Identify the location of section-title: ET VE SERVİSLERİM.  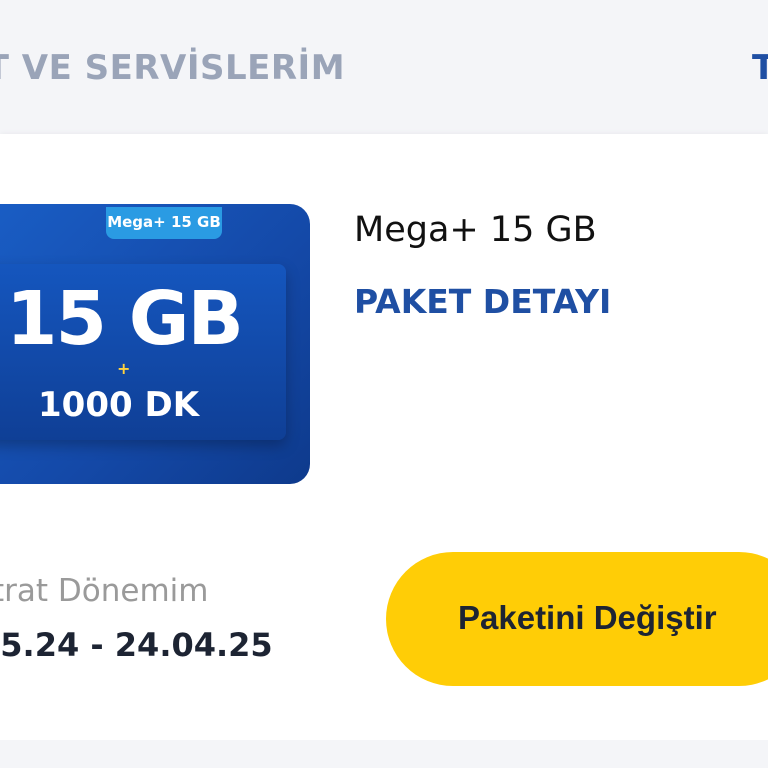
(173, 68).